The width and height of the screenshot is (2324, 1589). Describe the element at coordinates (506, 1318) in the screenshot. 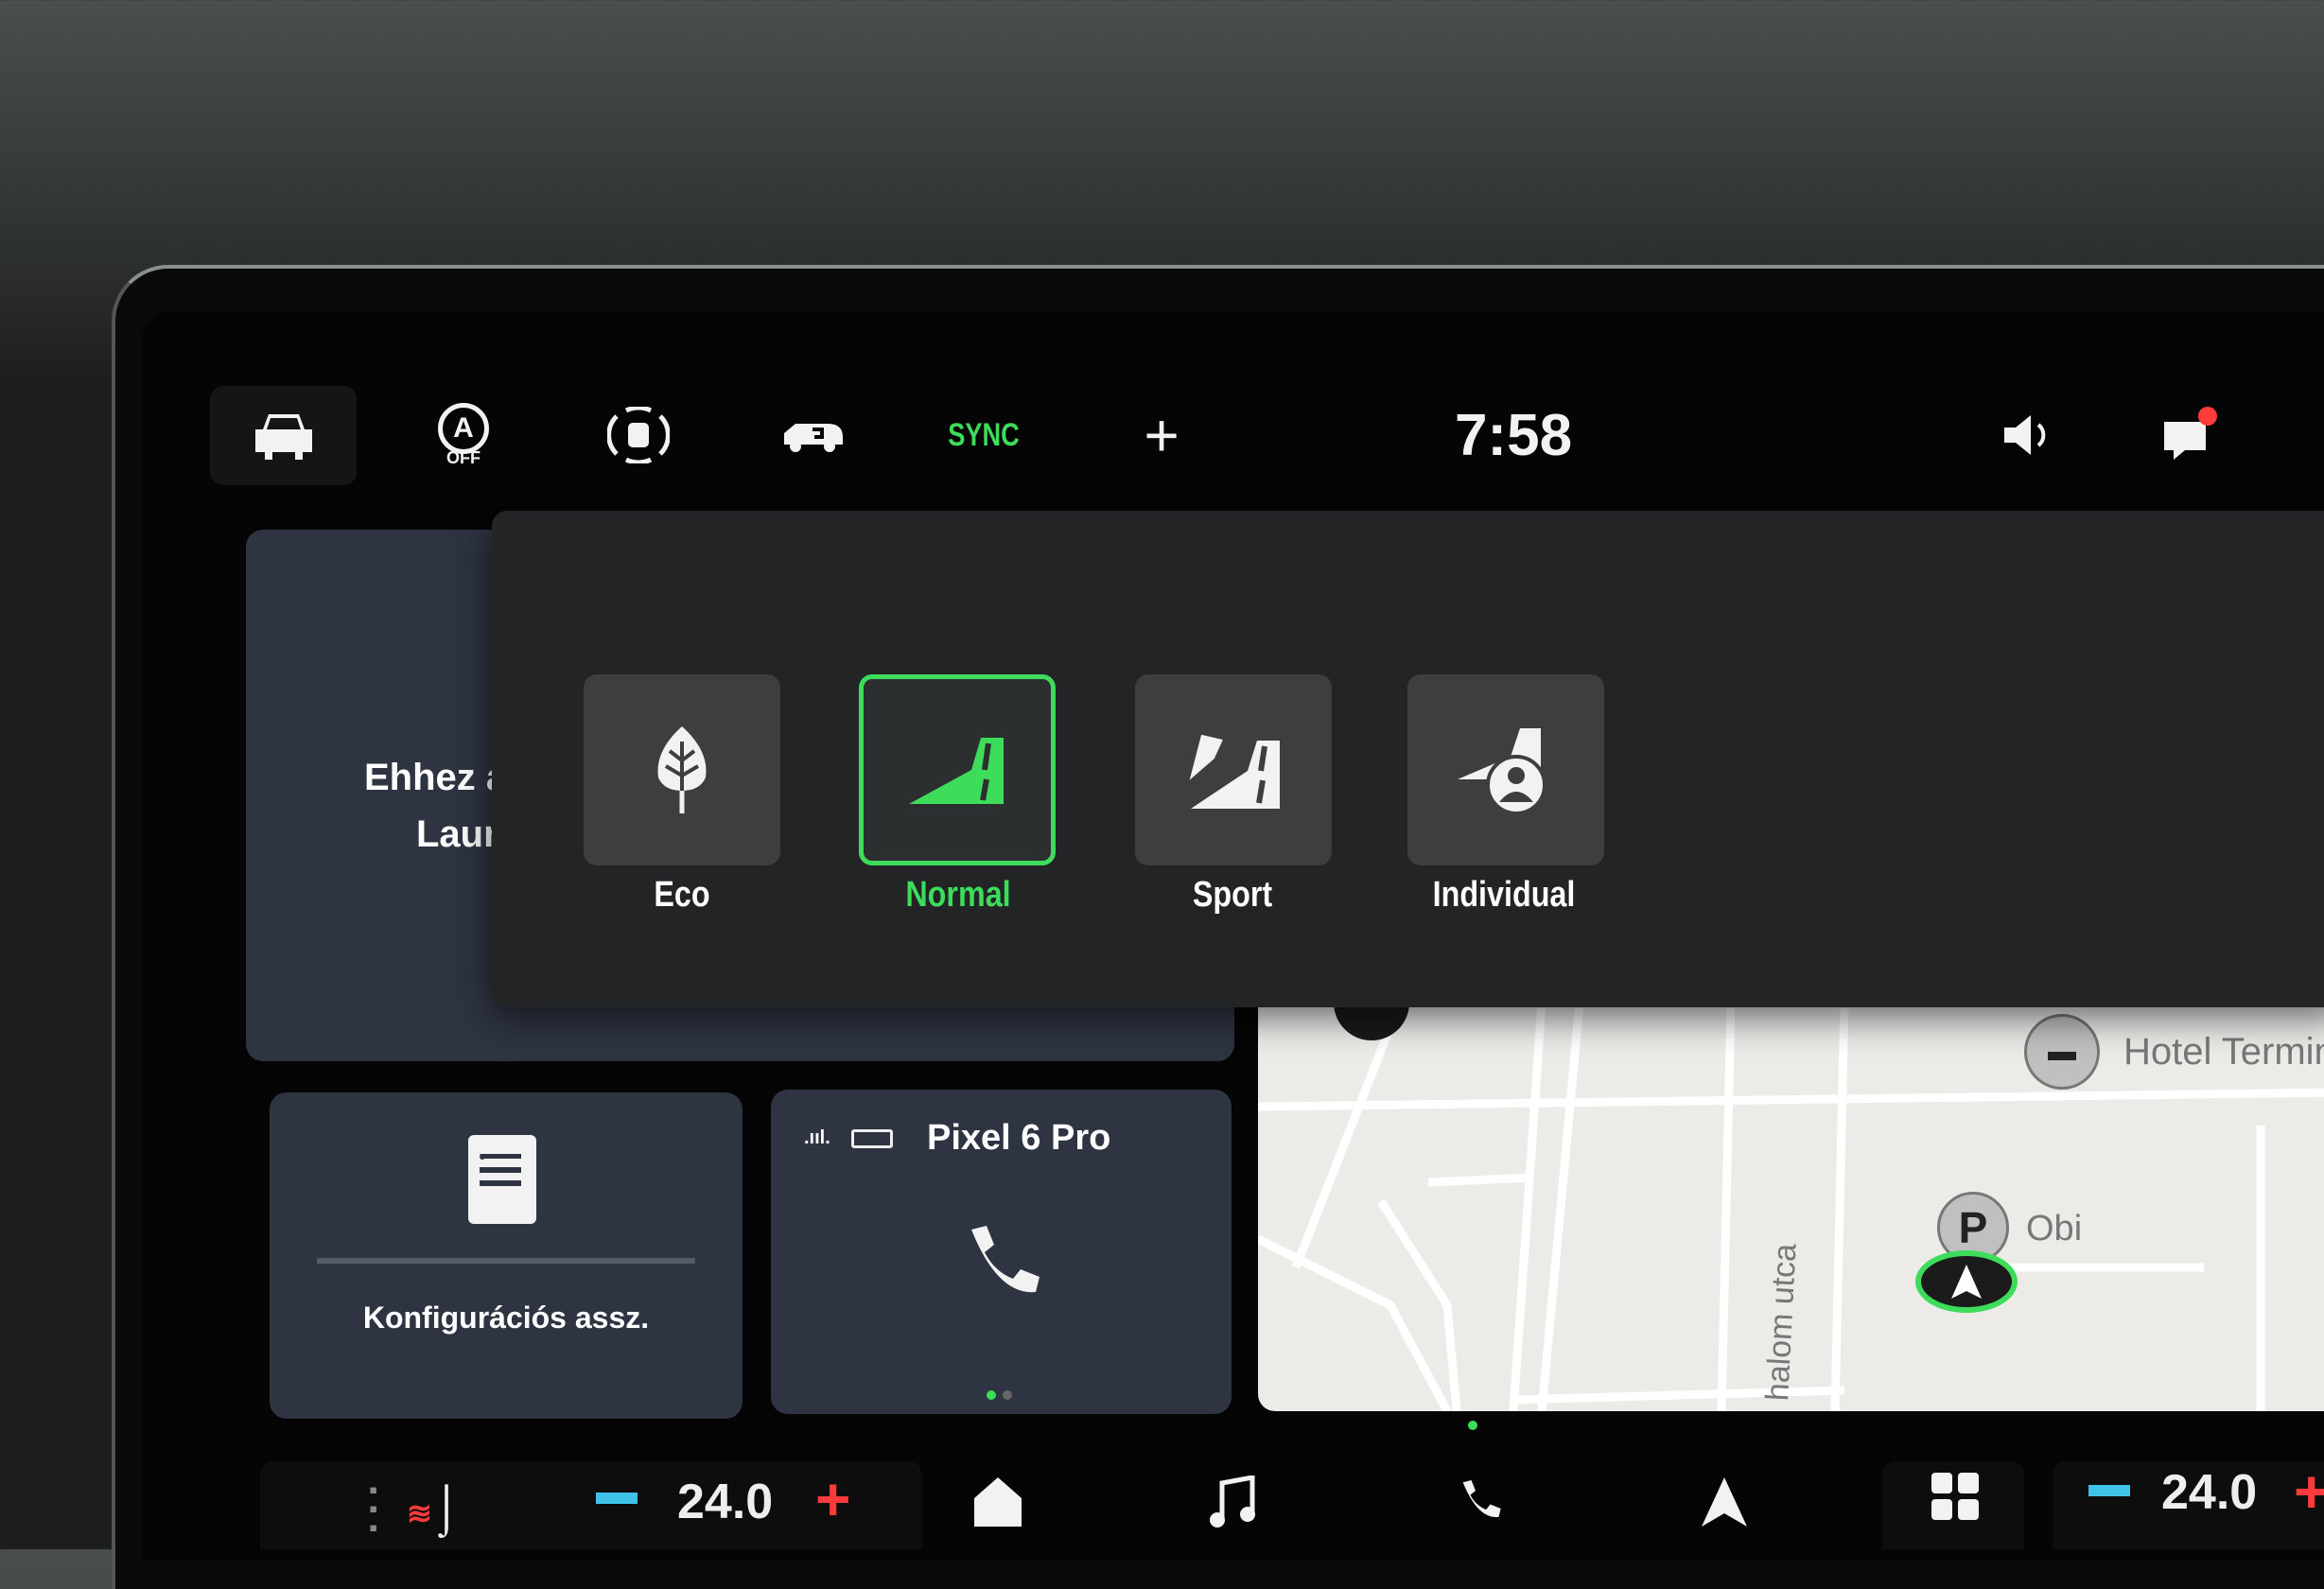

I see `config-assistant-label: Konfigurációs assz.` at that location.